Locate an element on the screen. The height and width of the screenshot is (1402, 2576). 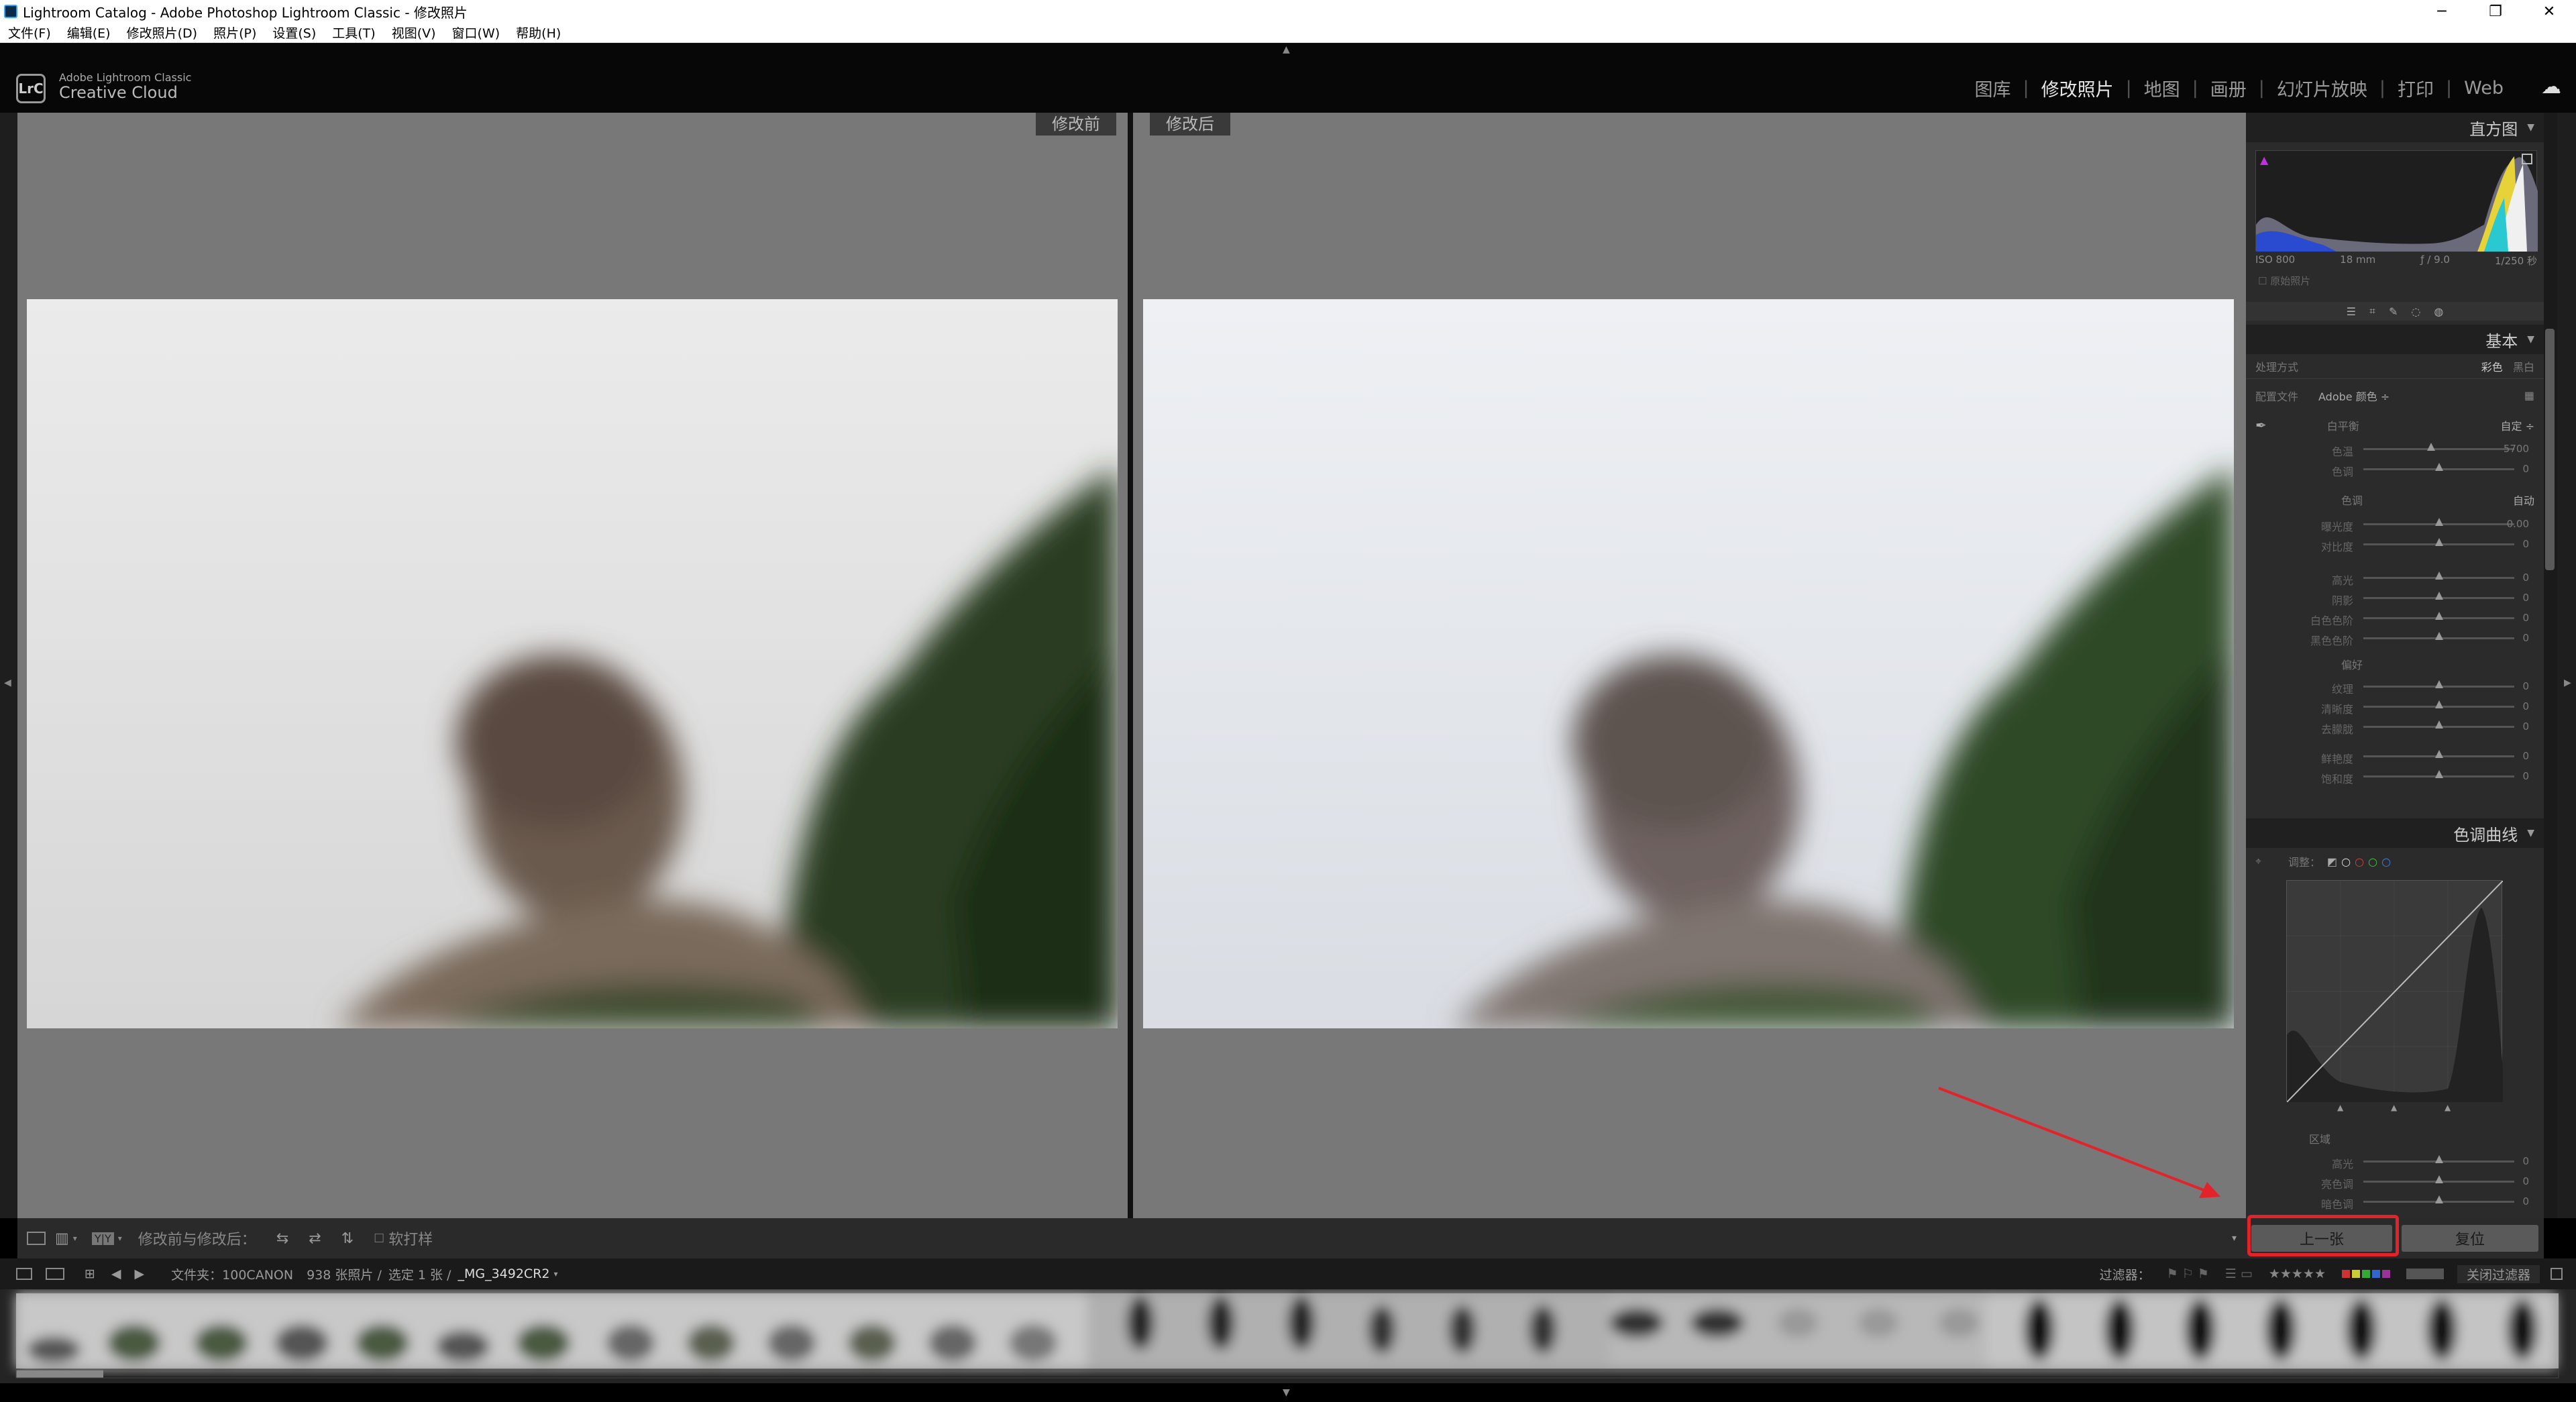
basic-header: 基本 ▼ is located at coordinates (2395, 340).